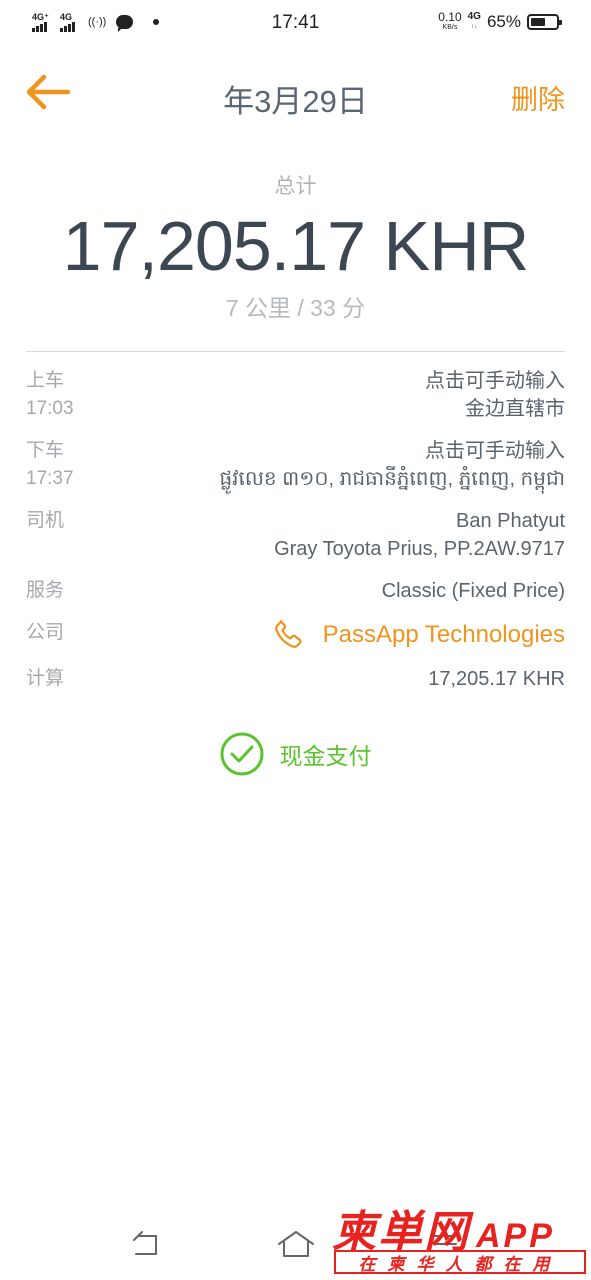 The width and height of the screenshot is (591, 1280). I want to click on status-bar-right: 0.10 KB/s 4G ↑↓ 65%, so click(500, 21).